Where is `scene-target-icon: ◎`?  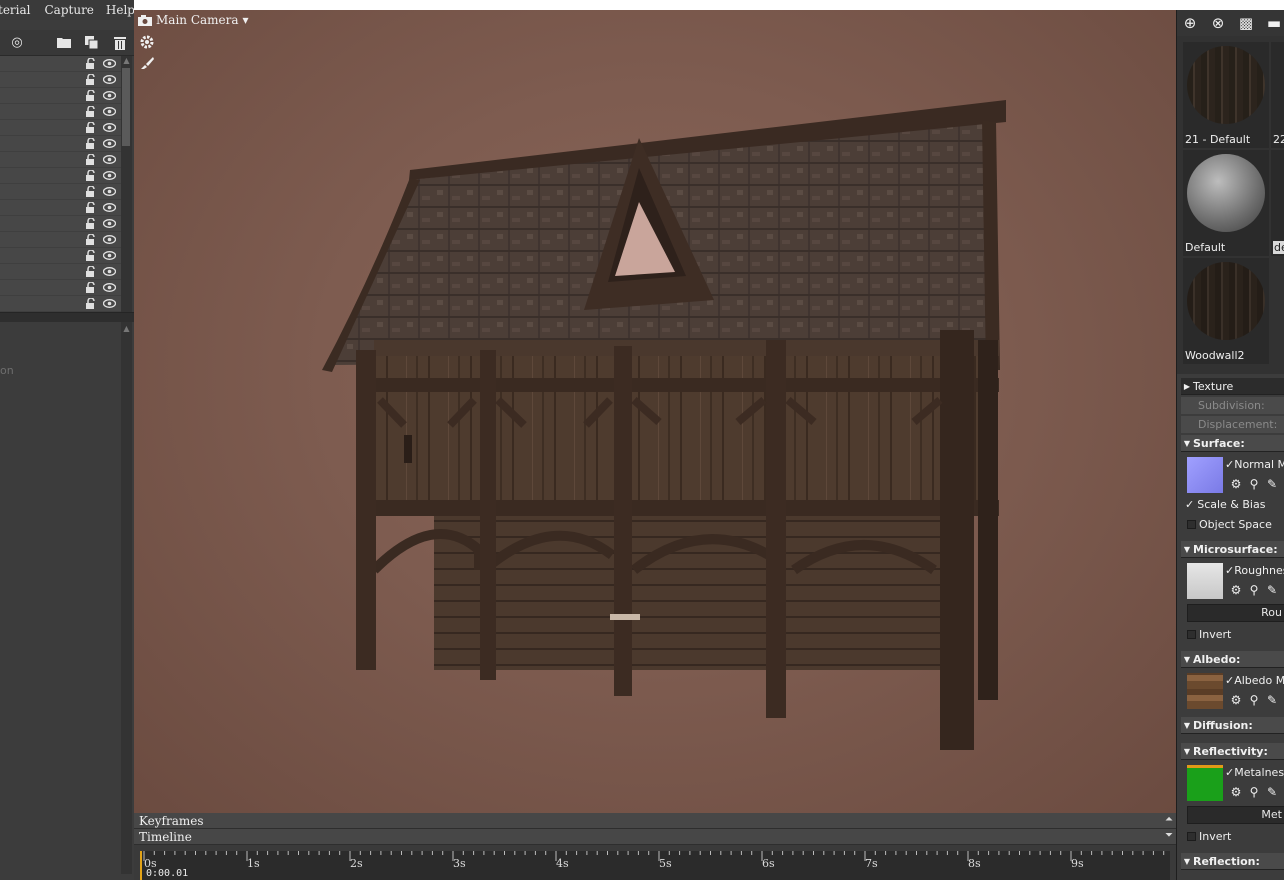
scene-target-icon: ◎ is located at coordinates (17, 43).